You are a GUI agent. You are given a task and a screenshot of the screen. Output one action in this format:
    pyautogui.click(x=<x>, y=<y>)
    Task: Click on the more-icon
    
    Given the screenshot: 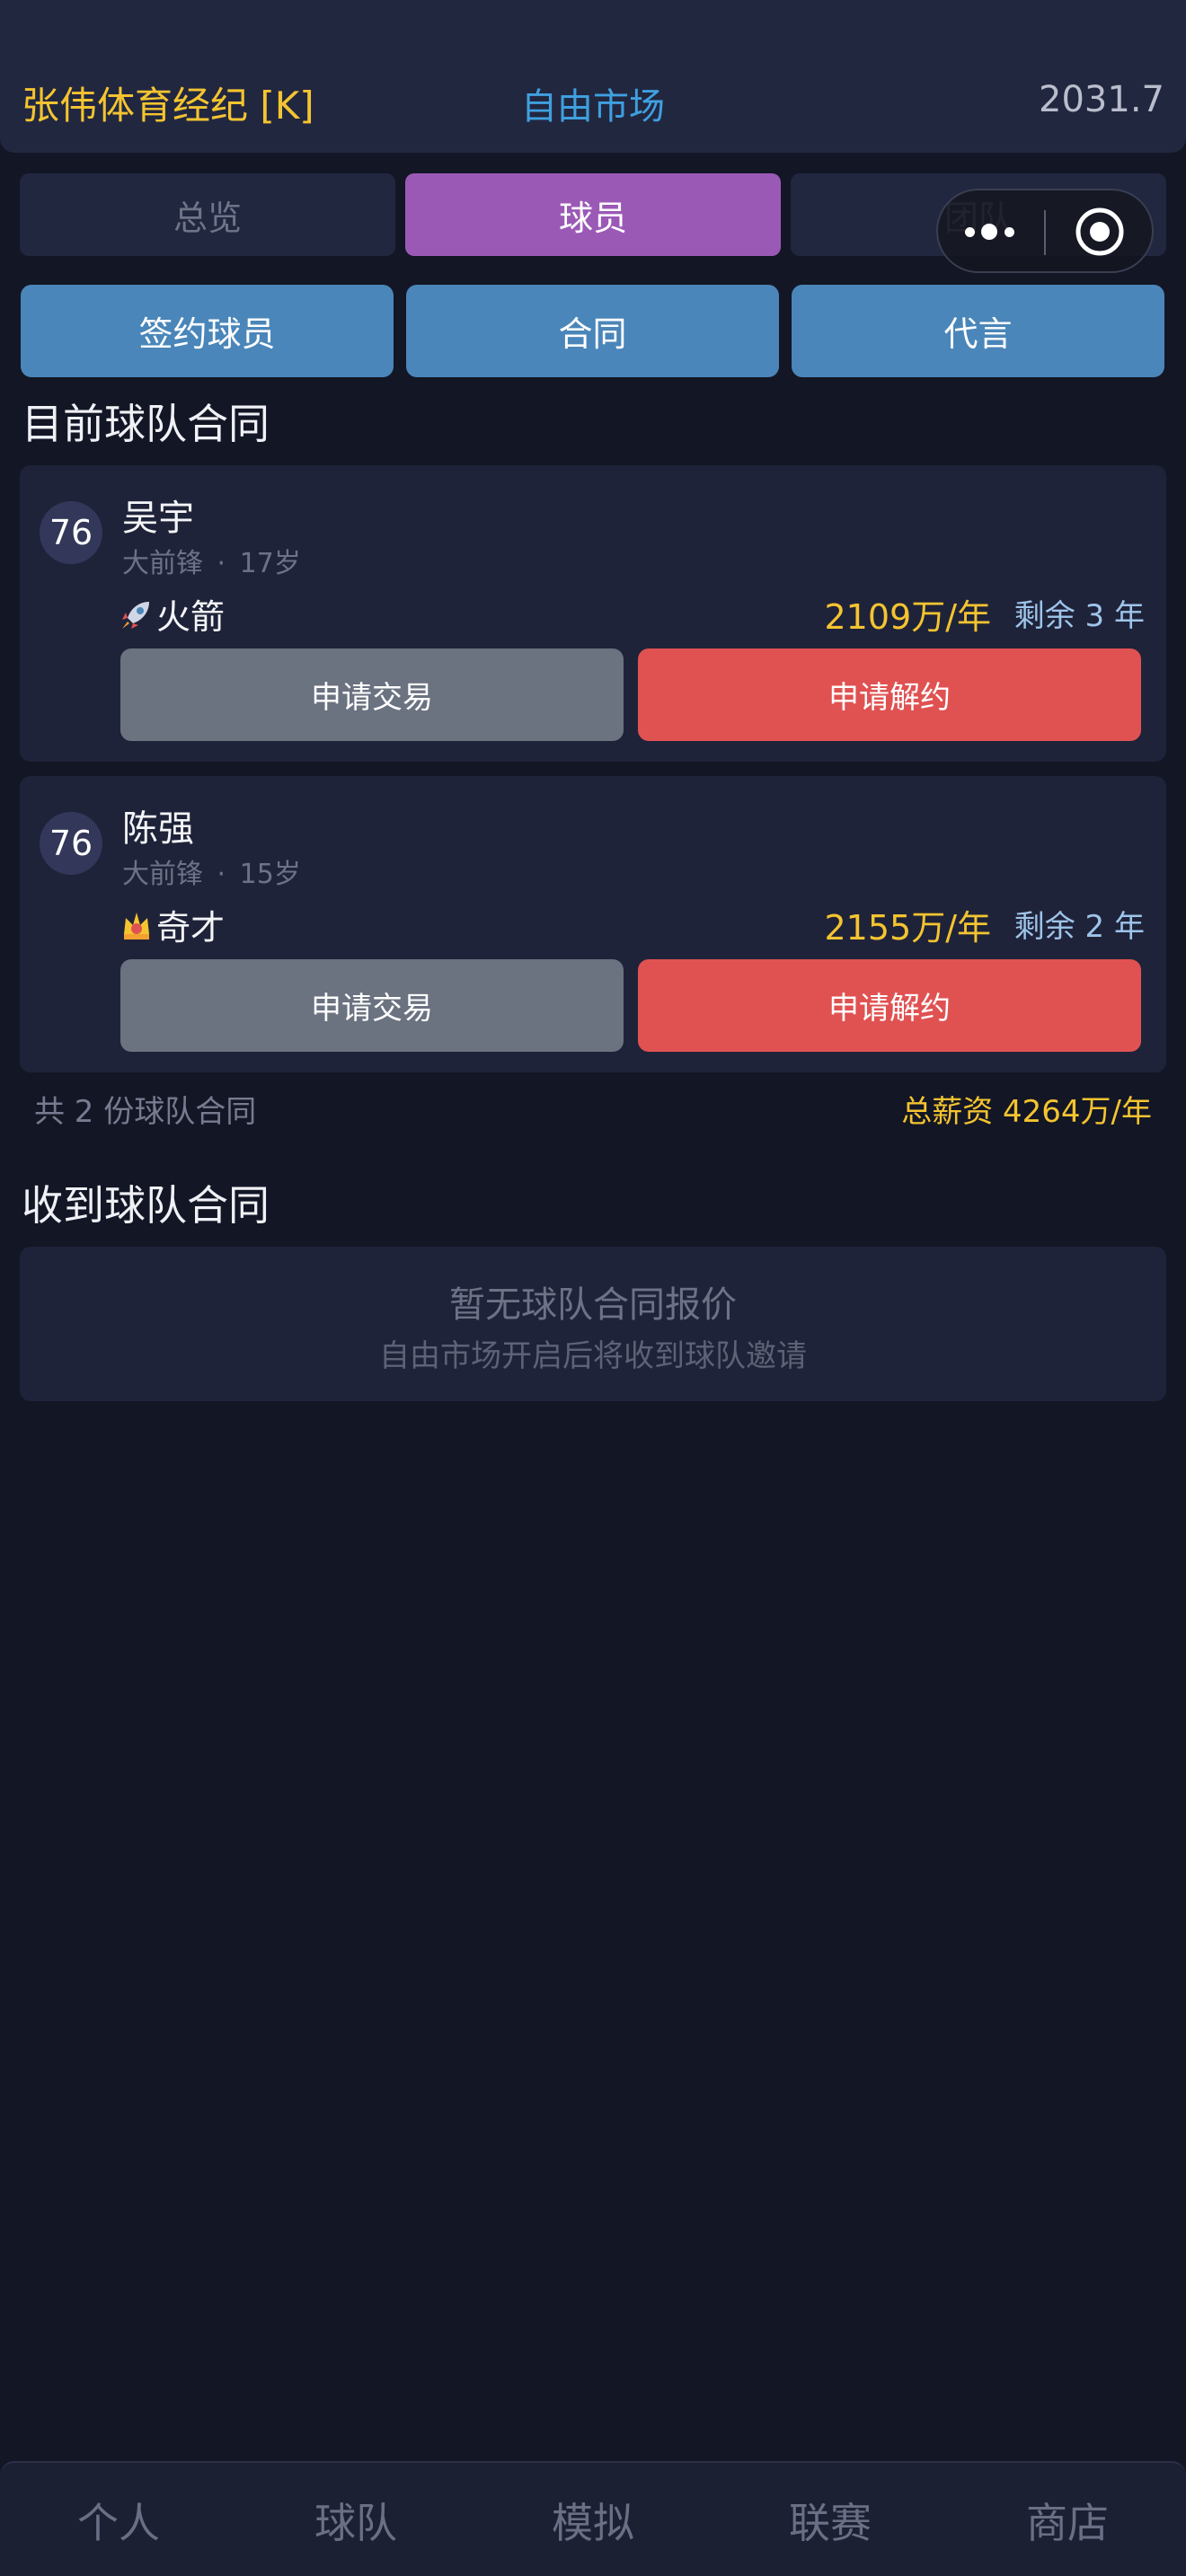 What is the action you would take?
    pyautogui.click(x=992, y=232)
    